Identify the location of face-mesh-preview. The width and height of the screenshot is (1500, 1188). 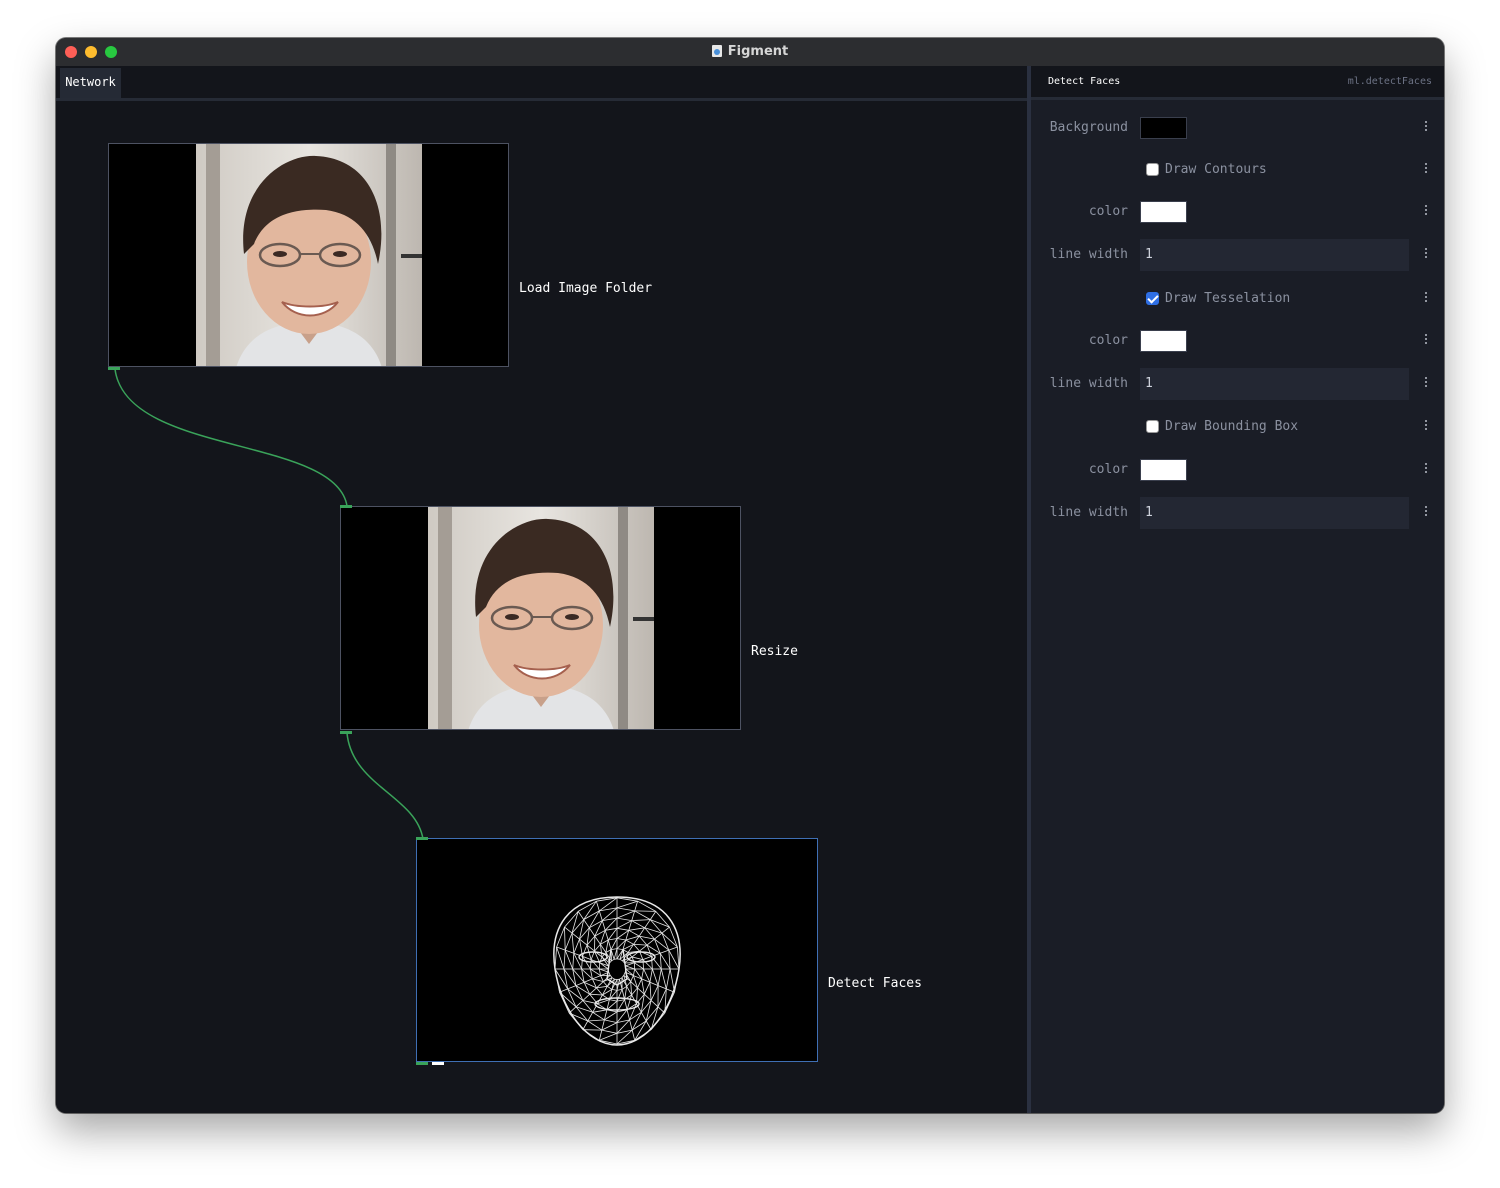
(617, 971).